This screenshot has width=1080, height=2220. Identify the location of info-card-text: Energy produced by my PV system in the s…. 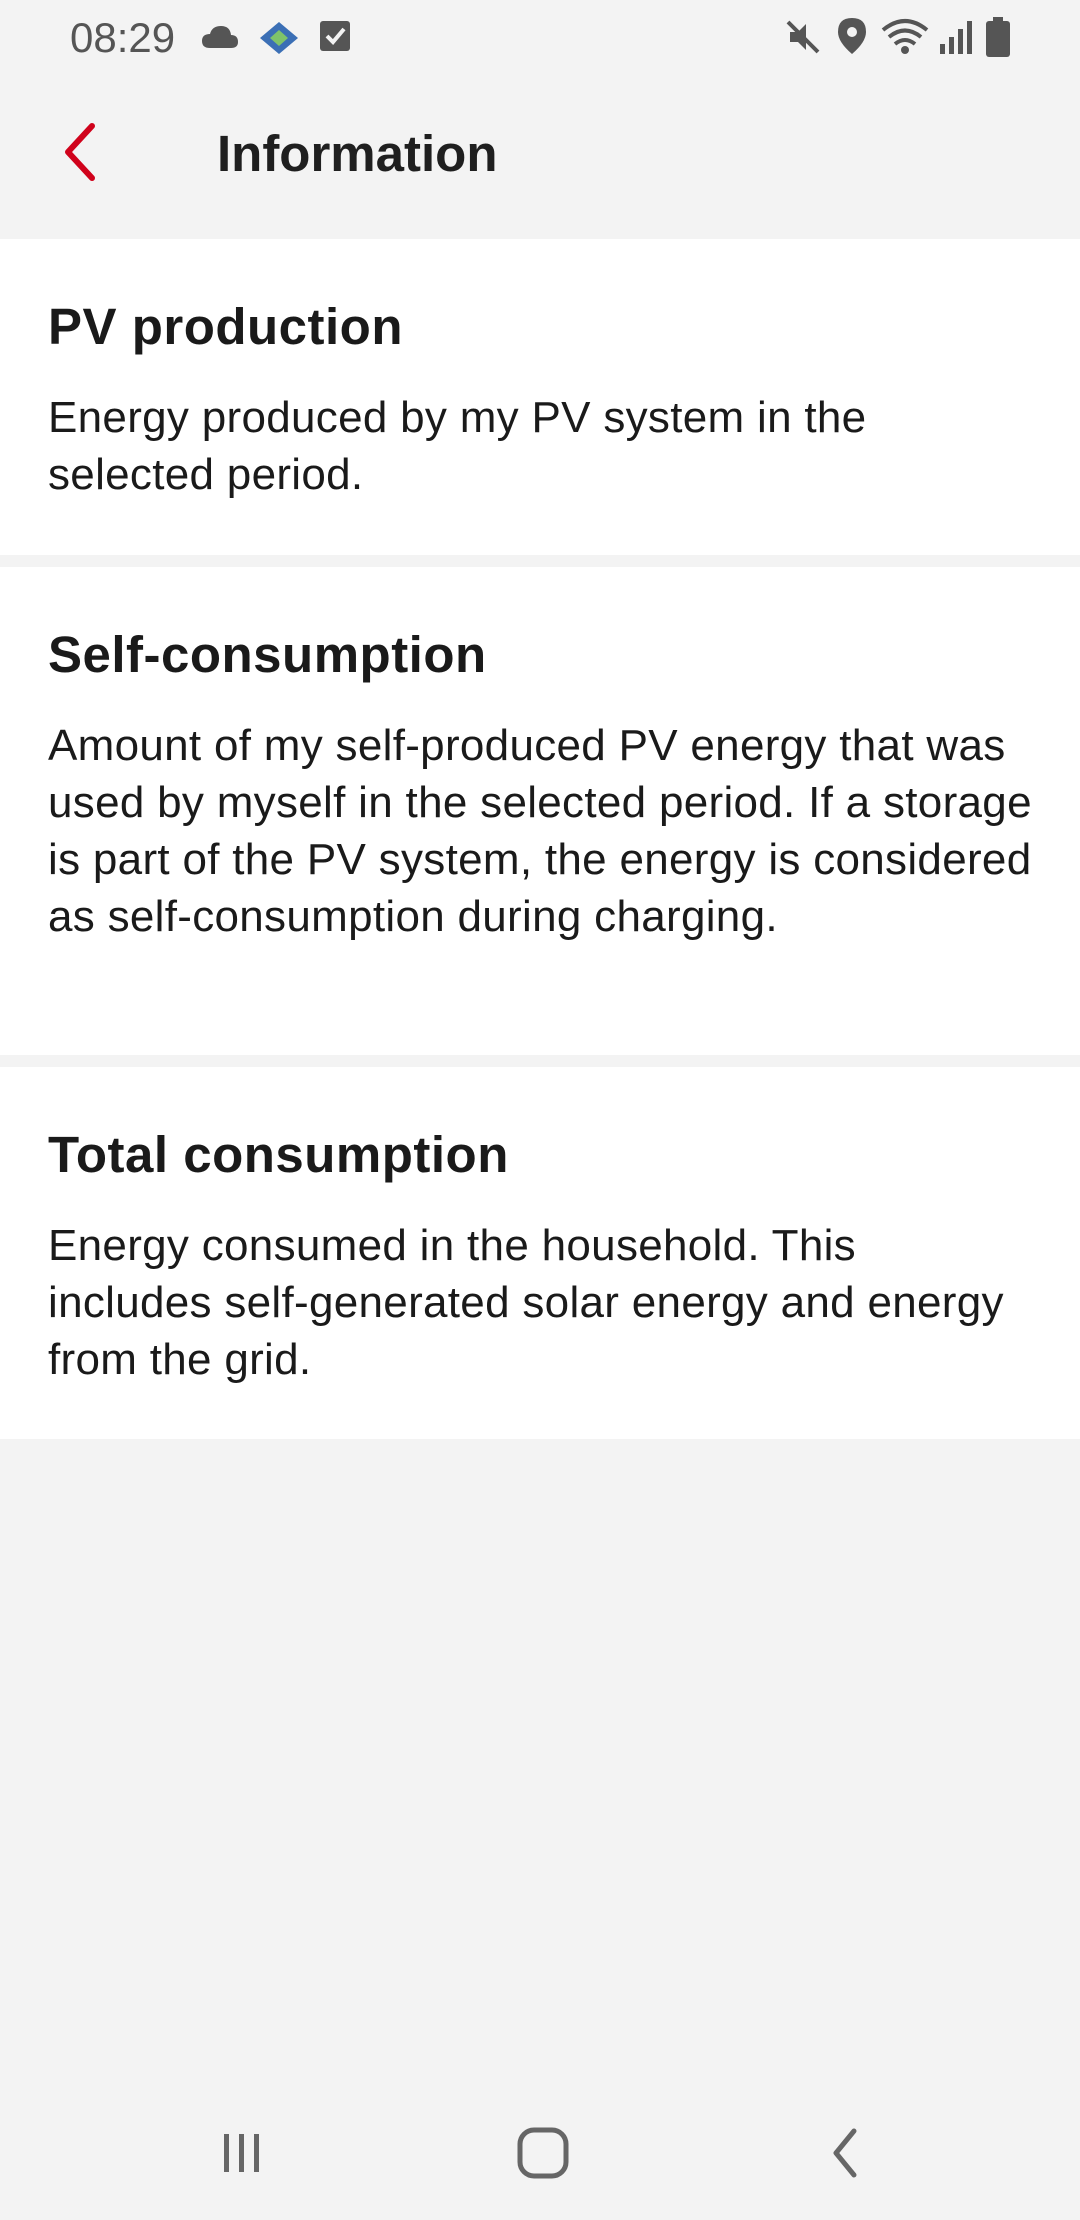
(457, 446).